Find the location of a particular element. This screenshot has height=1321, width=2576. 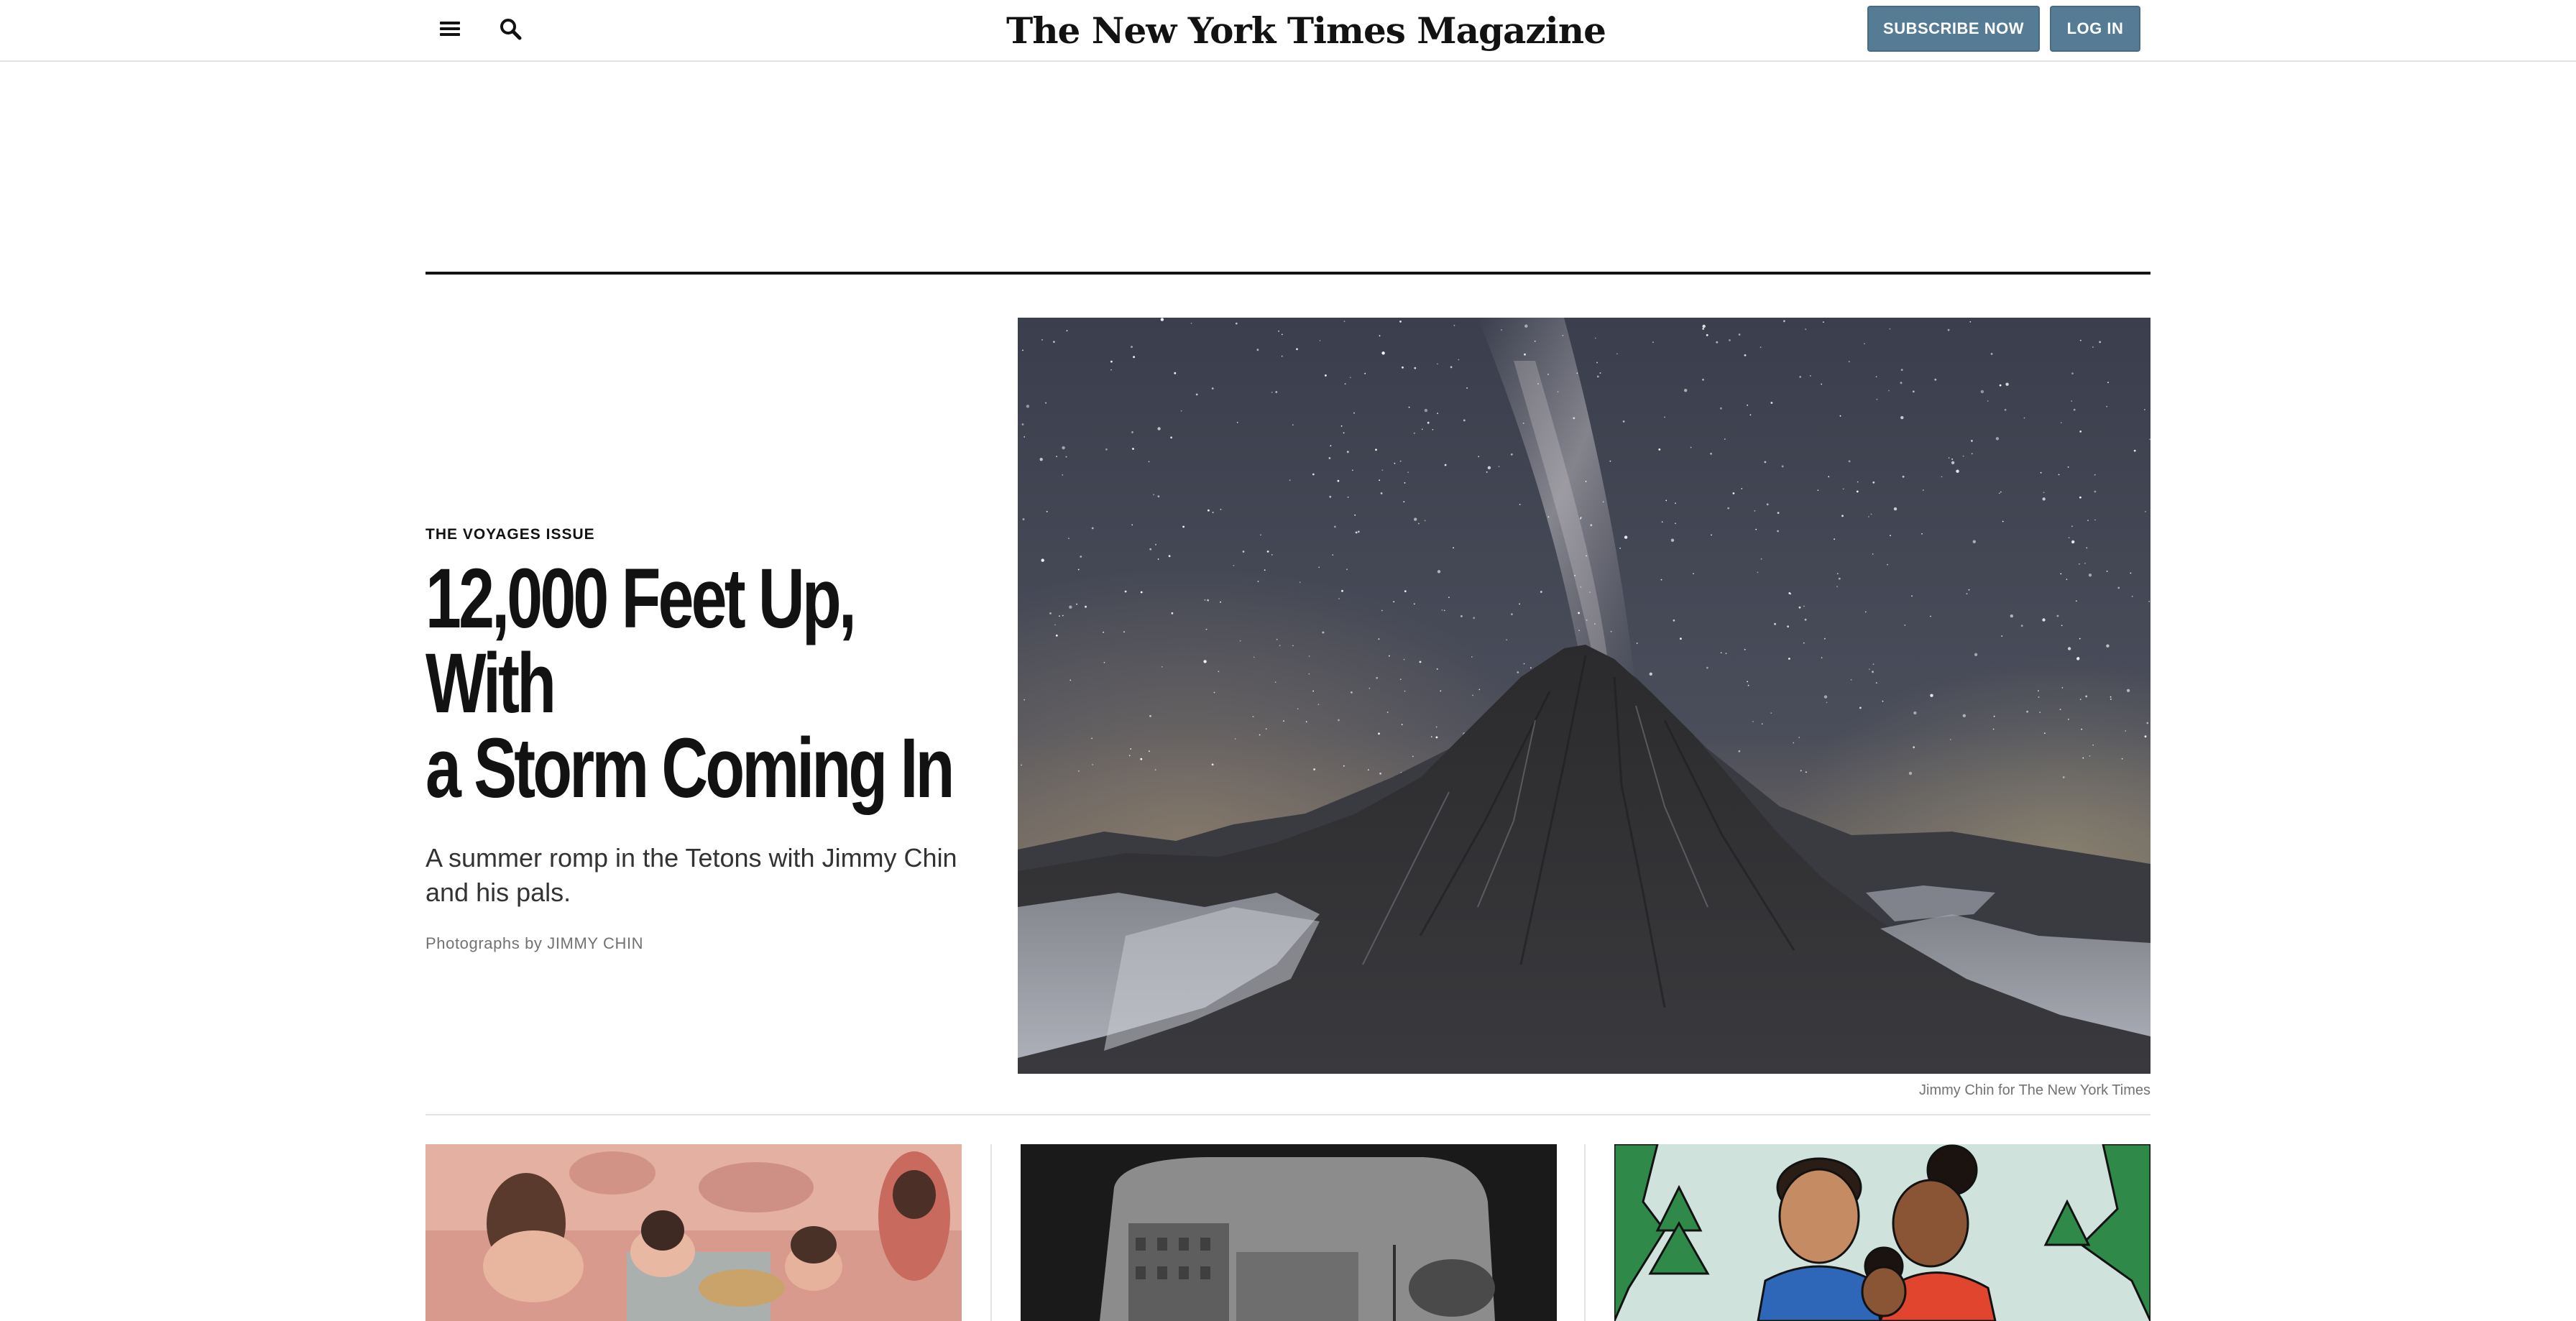

illustration-family is located at coordinates (1882, 1232).